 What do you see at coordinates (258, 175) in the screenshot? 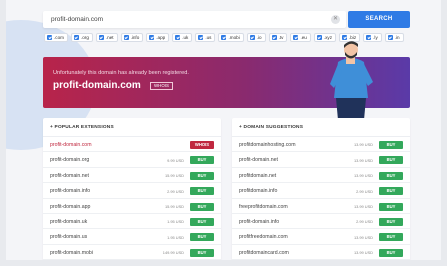
I see `domain-name: profitdomain.net` at bounding box center [258, 175].